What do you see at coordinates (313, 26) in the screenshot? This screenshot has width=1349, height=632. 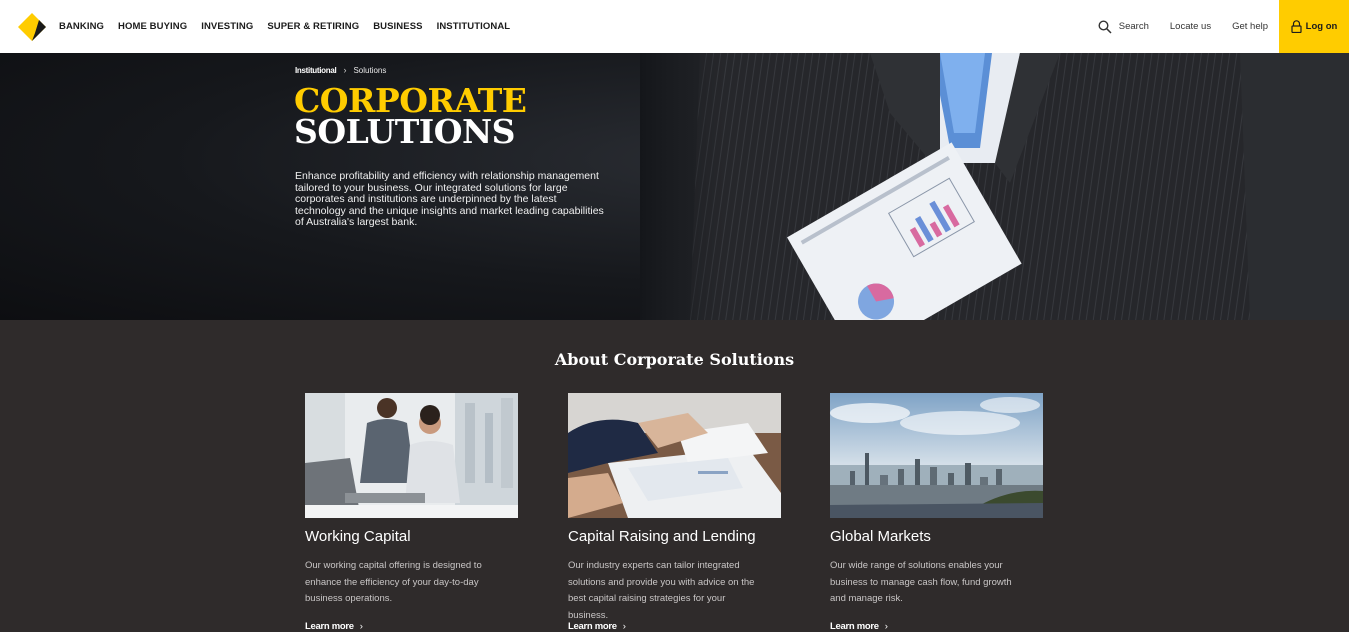 I see `nav-super-retiring: SUPER & RETIRING` at bounding box center [313, 26].